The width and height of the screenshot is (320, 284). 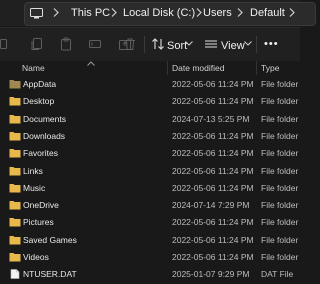 What do you see at coordinates (36, 257) in the screenshot?
I see `file-name: Videos` at bounding box center [36, 257].